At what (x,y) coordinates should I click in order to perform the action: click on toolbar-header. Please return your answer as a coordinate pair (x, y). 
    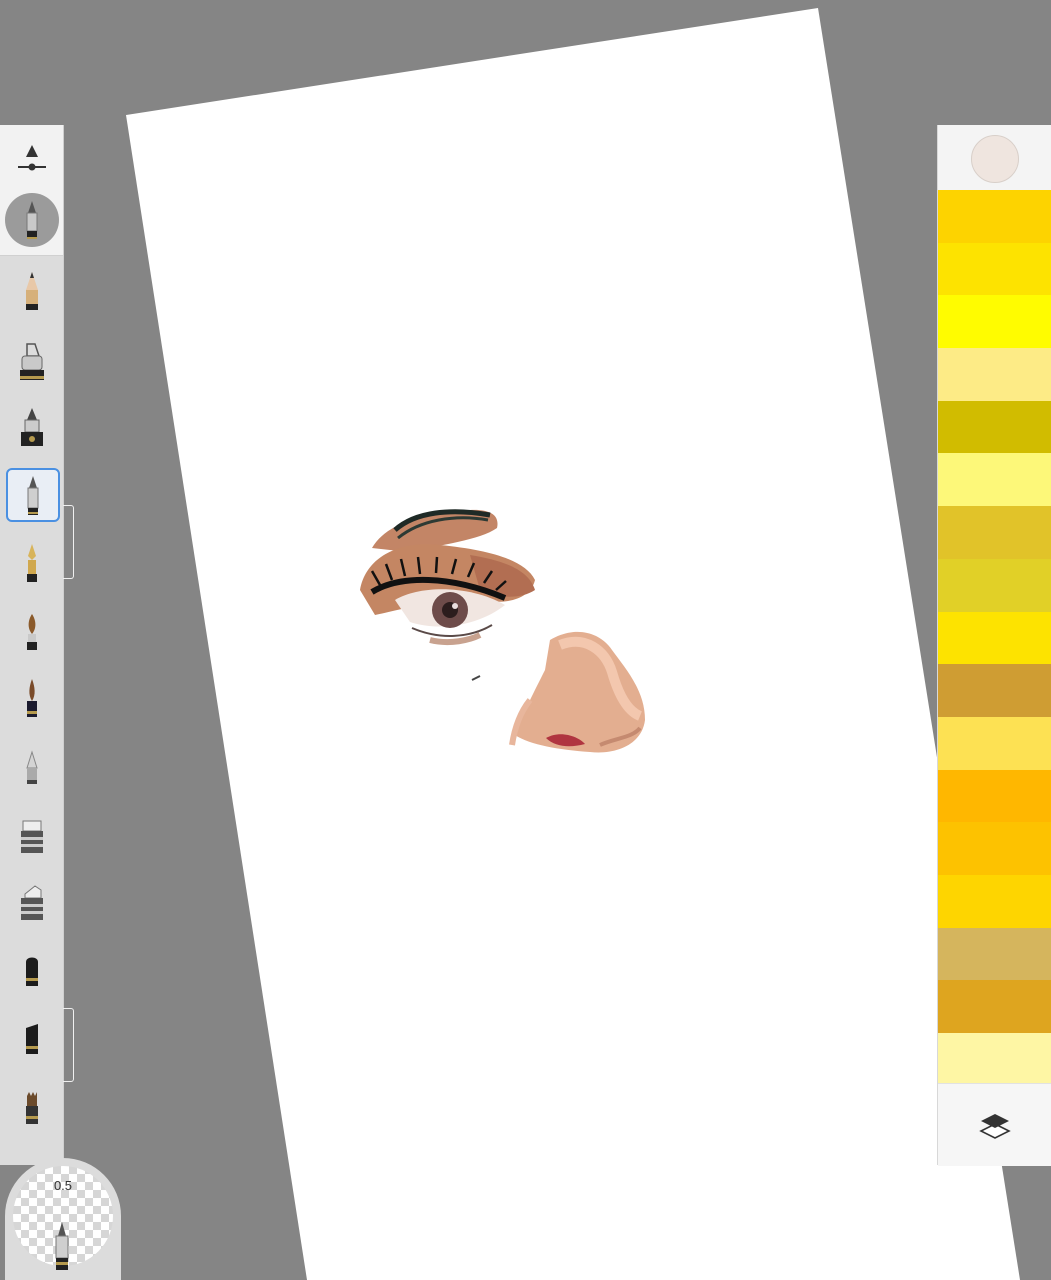
    Looking at the image, I should click on (31, 190).